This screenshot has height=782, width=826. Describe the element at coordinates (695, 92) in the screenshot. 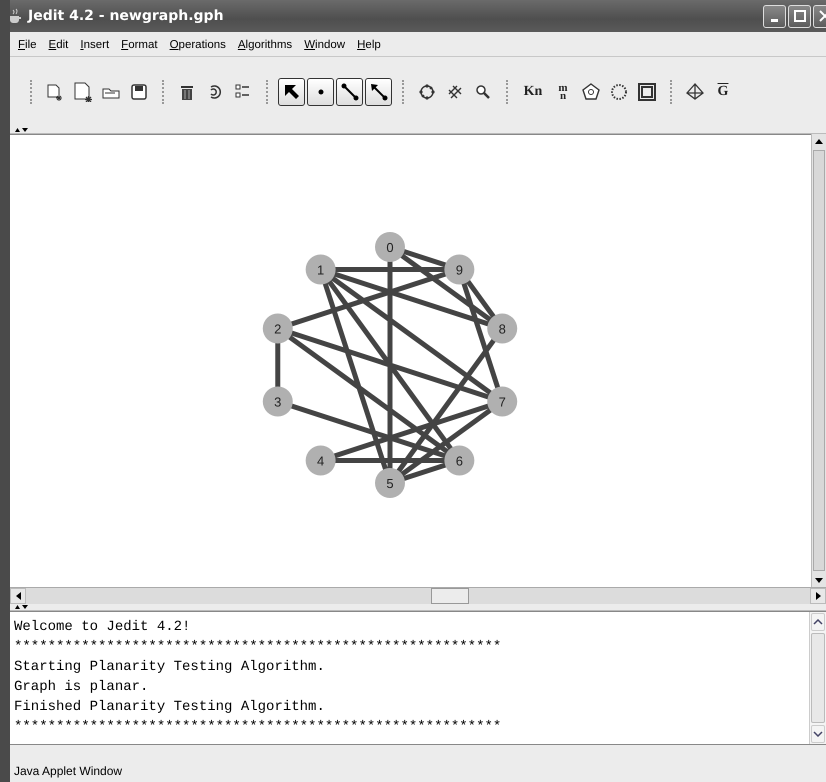

I see `wireframe-icon` at that location.